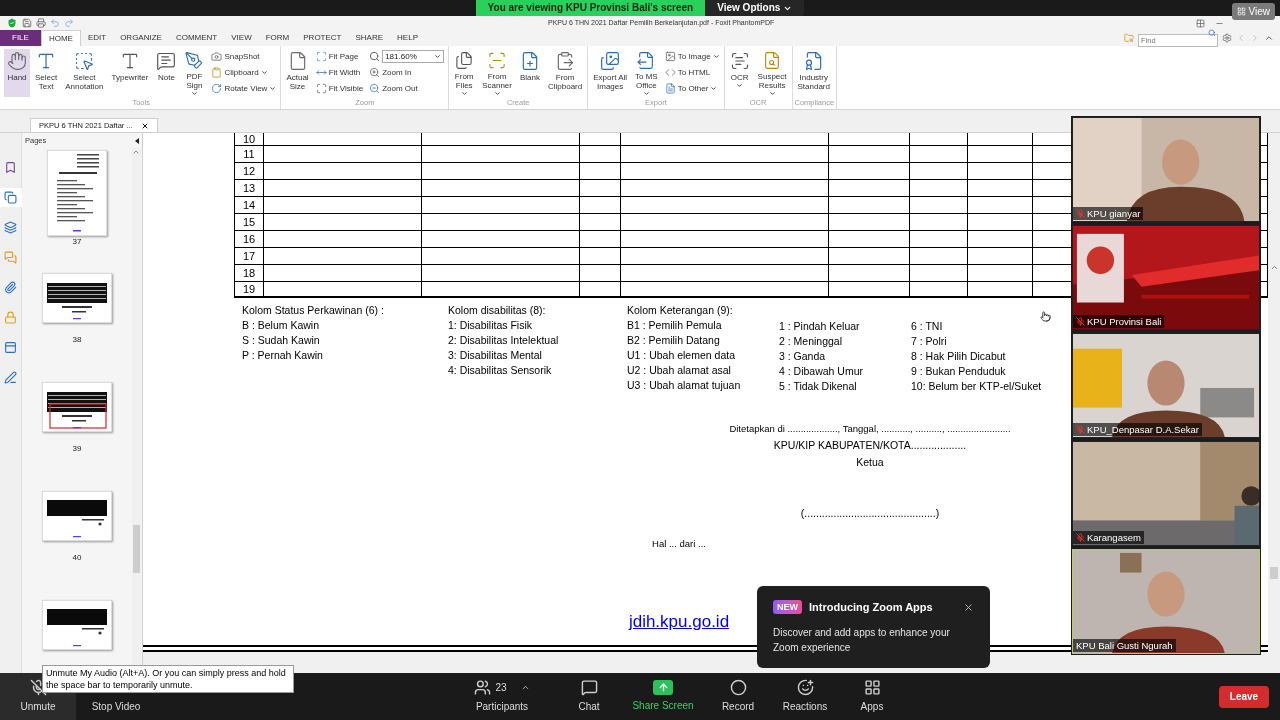  What do you see at coordinates (46, 73) in the screenshot?
I see `ribbon-button: Select Text` at bounding box center [46, 73].